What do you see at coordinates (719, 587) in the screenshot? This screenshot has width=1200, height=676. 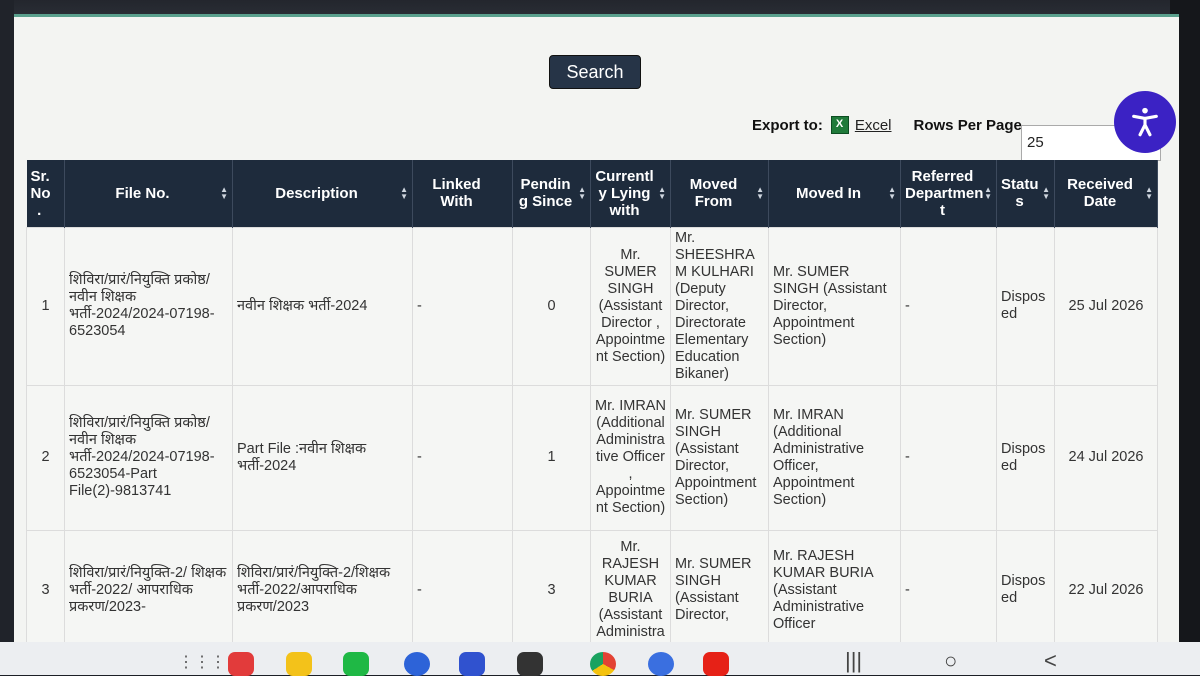 I see `table-cell: Mr. SUMER SINGH (Assistant Director,` at bounding box center [719, 587].